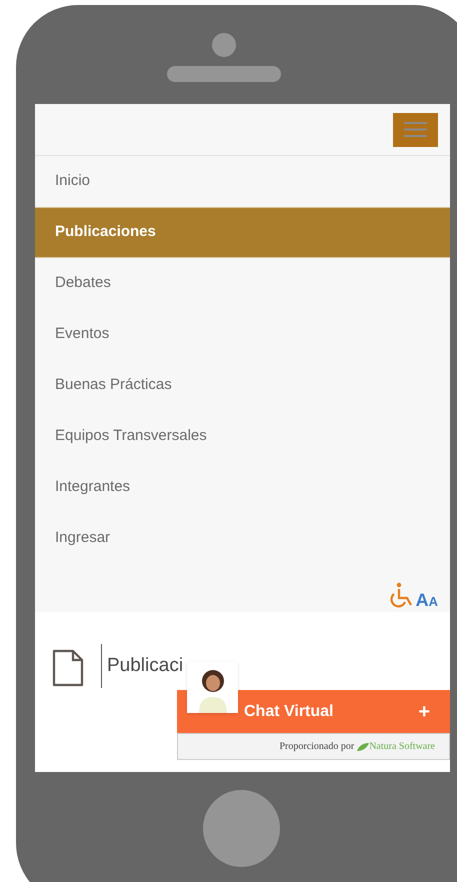 The image size is (457, 882). What do you see at coordinates (242, 487) in the screenshot?
I see `menu-item: Integrantes` at bounding box center [242, 487].